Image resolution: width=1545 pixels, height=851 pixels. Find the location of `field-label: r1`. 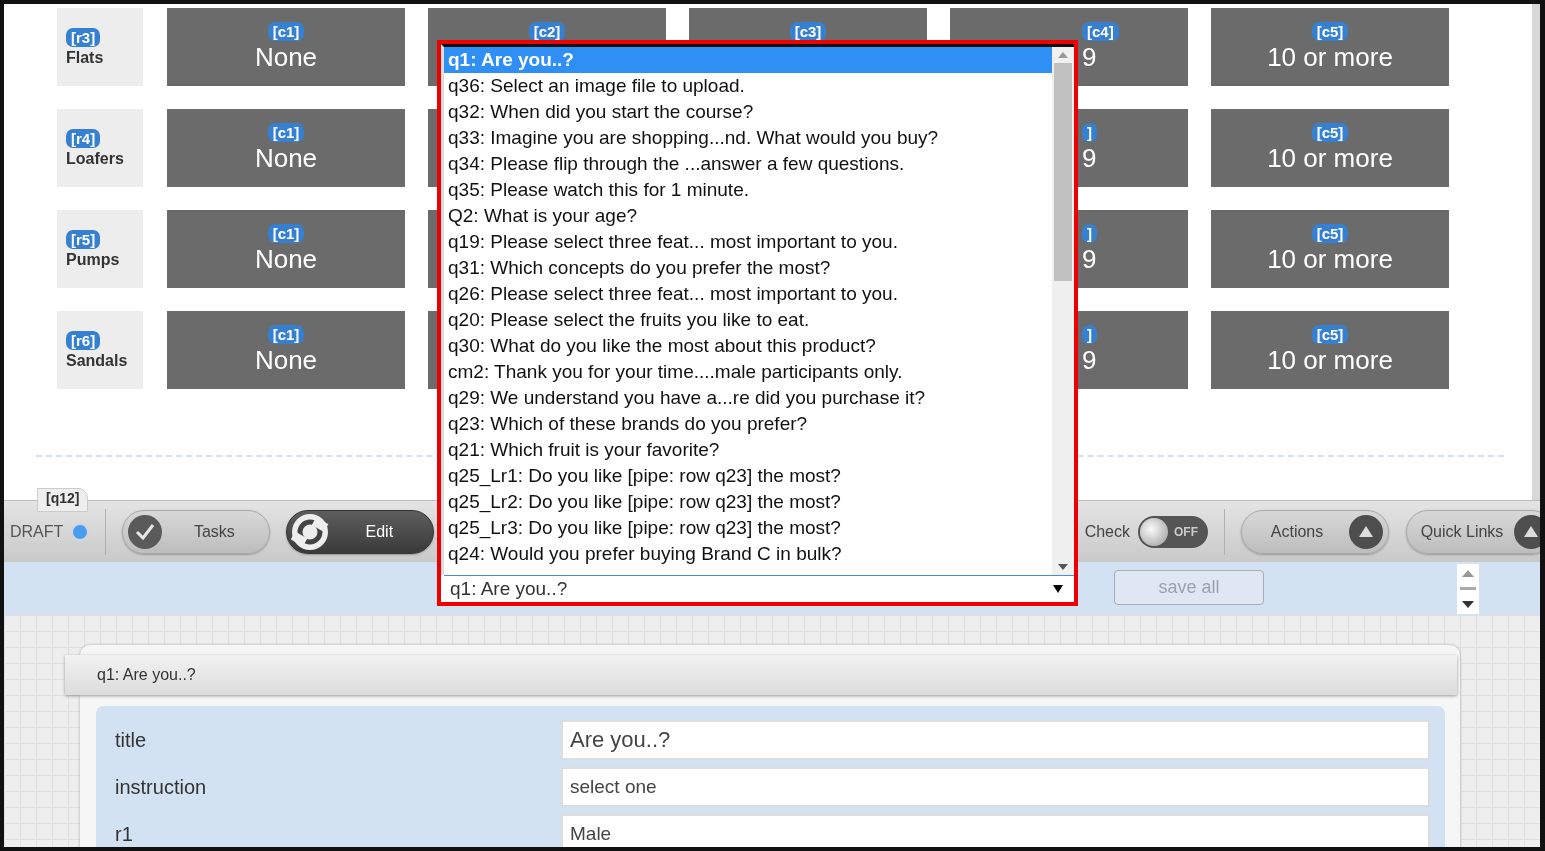

field-label: r1 is located at coordinates (124, 834).